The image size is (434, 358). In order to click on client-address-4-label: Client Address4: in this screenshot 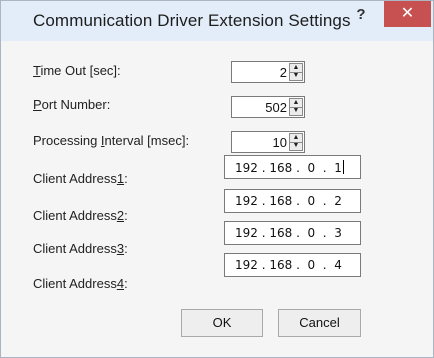, I will do `click(80, 283)`.